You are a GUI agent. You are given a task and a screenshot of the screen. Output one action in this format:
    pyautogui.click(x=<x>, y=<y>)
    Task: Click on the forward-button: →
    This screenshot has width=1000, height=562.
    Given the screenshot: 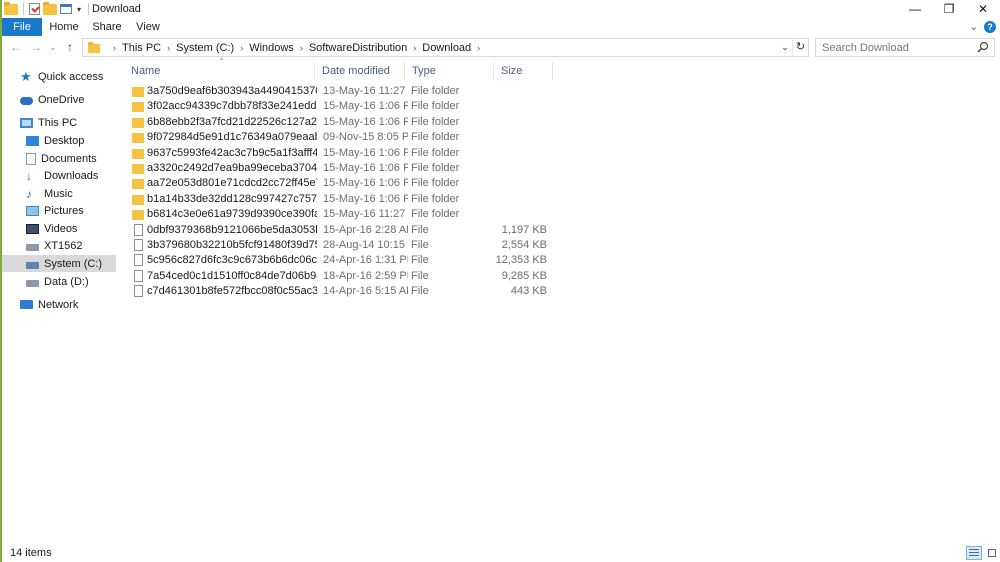 What is the action you would take?
    pyautogui.click(x=36, y=47)
    